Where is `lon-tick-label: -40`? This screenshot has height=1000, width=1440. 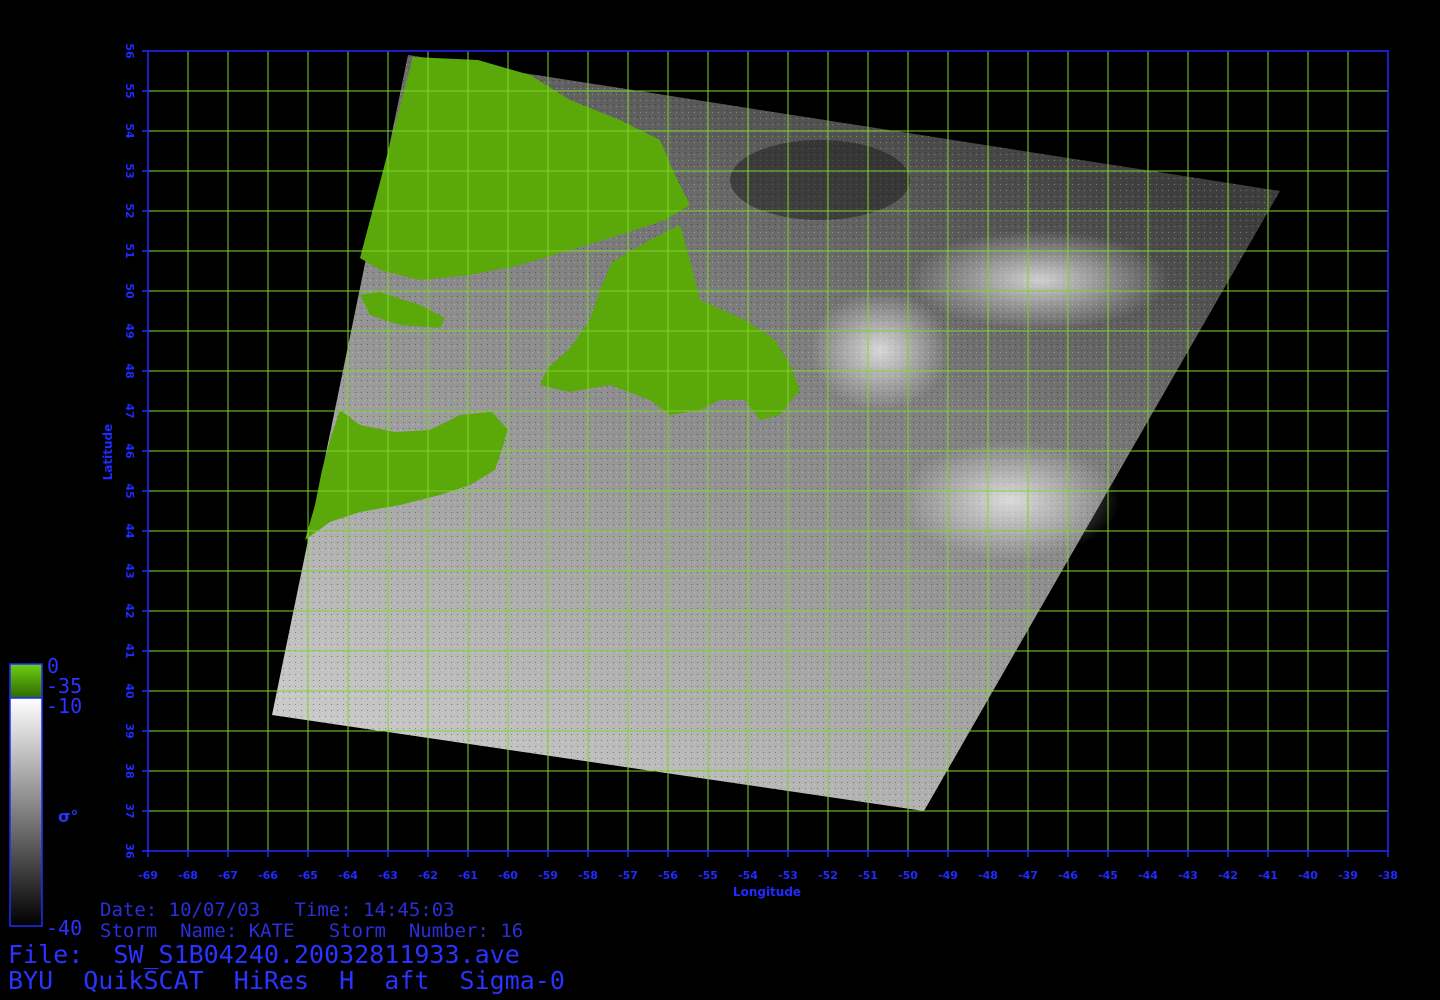 lon-tick-label: -40 is located at coordinates (1308, 875).